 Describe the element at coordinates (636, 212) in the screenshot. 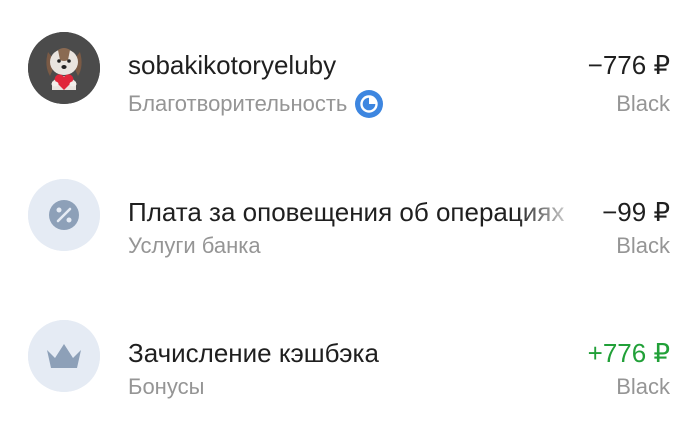

I see `transaction-amount: −99 ₽` at that location.